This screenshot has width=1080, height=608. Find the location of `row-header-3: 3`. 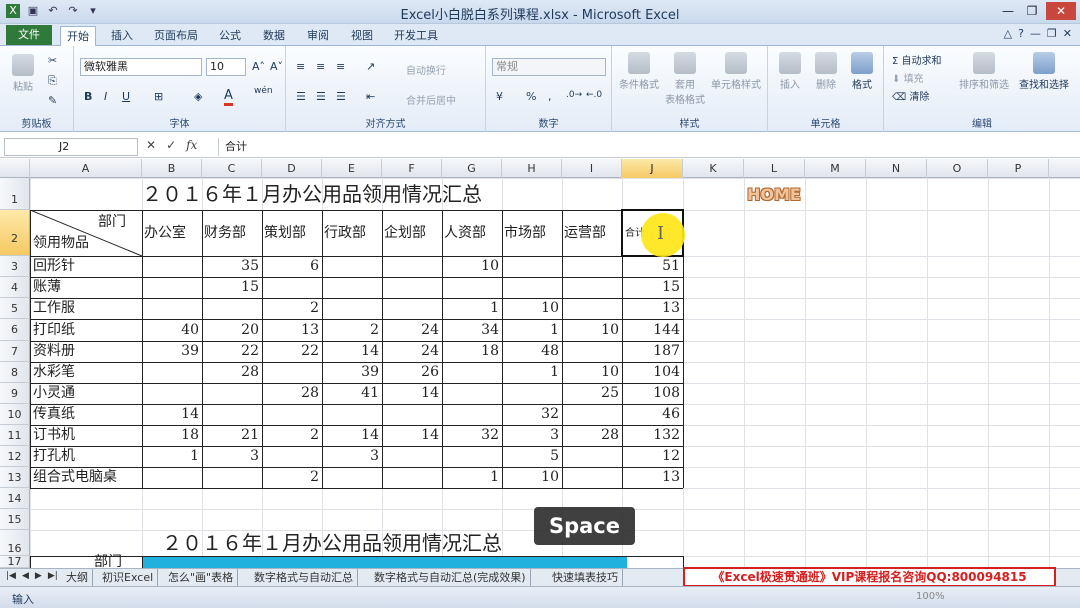

row-header-3: 3 is located at coordinates (15, 266).